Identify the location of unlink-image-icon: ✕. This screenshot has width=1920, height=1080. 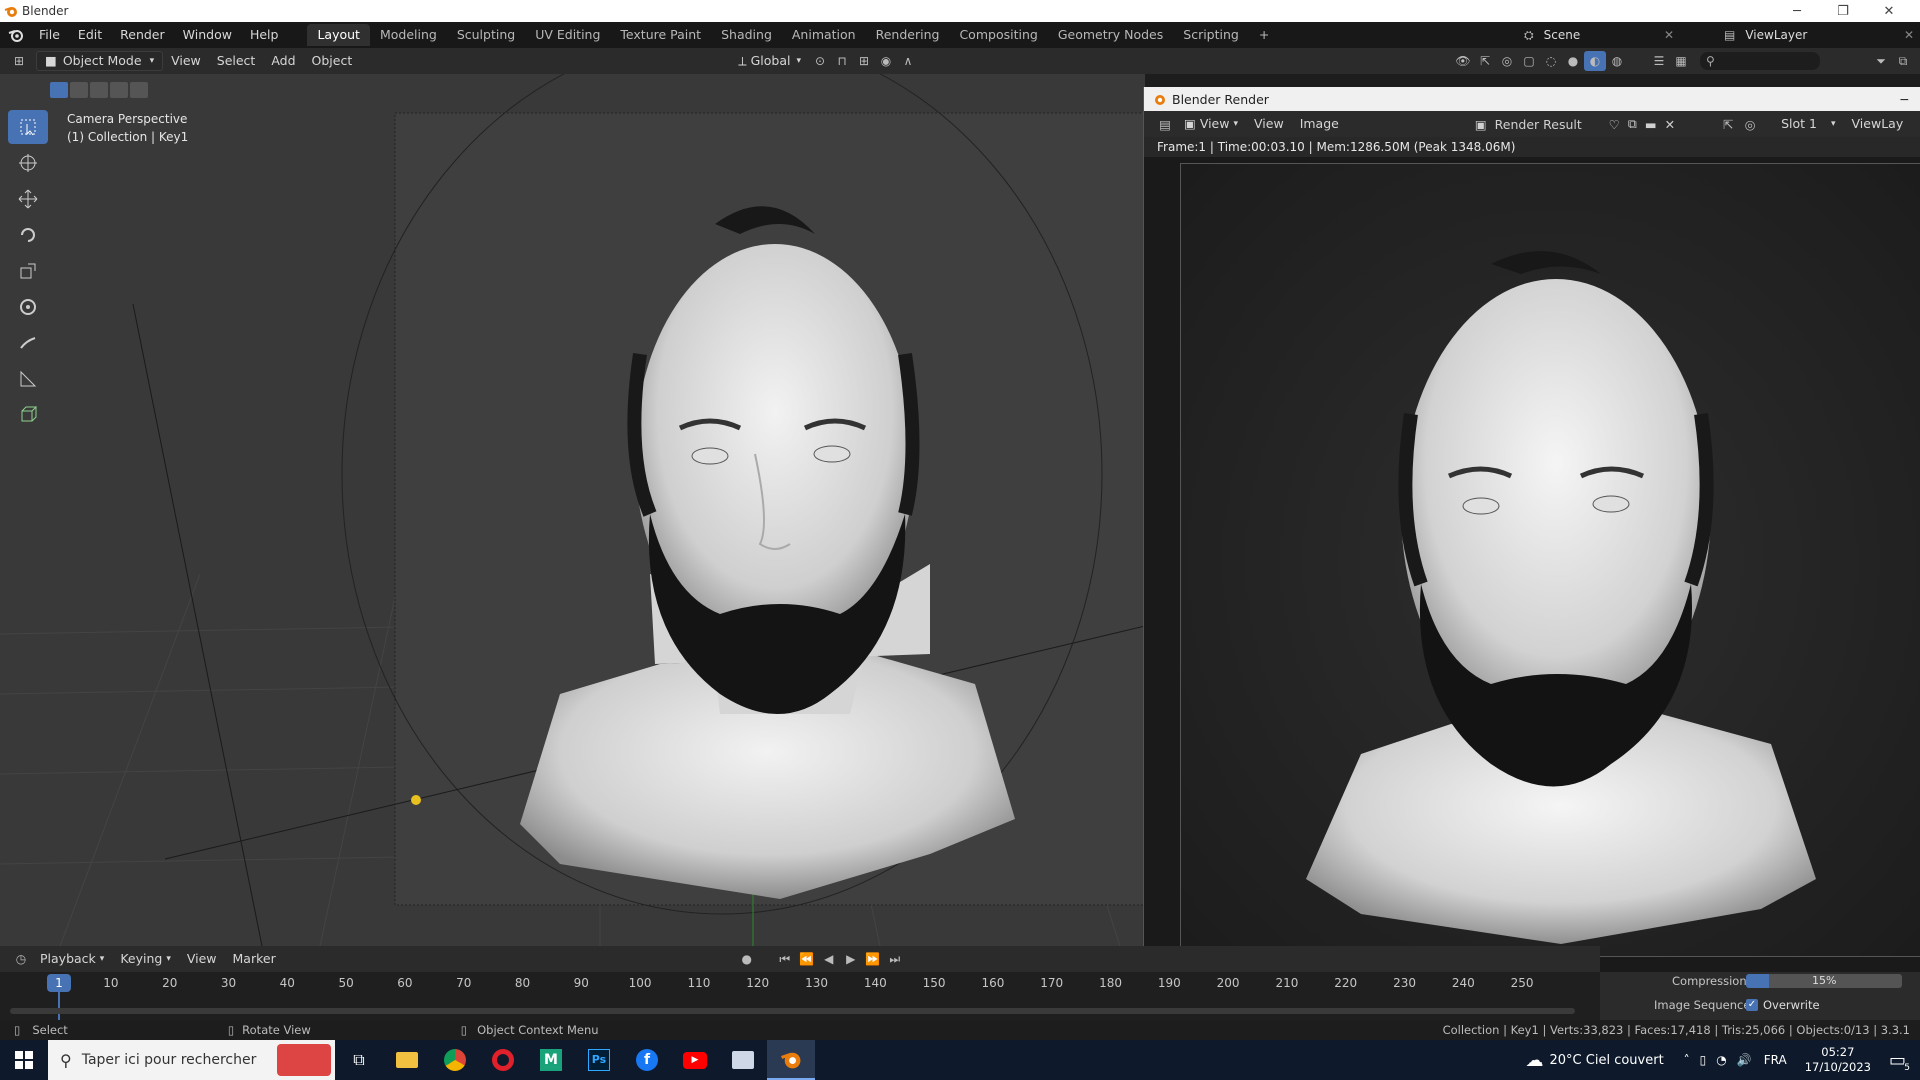
(1670, 124).